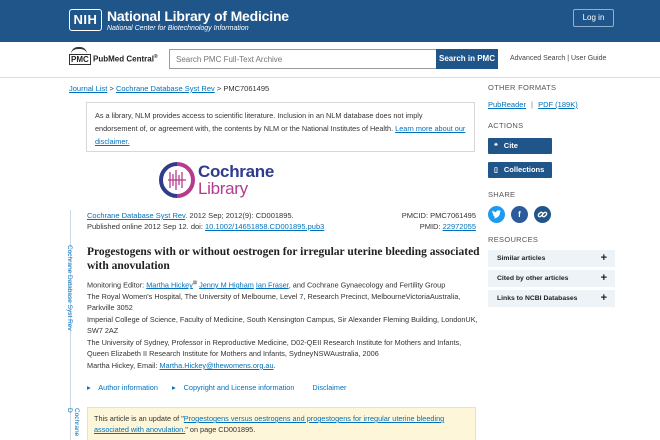 The height and width of the screenshot is (440, 660). Describe the element at coordinates (558, 104) in the screenshot. I see `pdf-link: PDF (189K)` at that location.